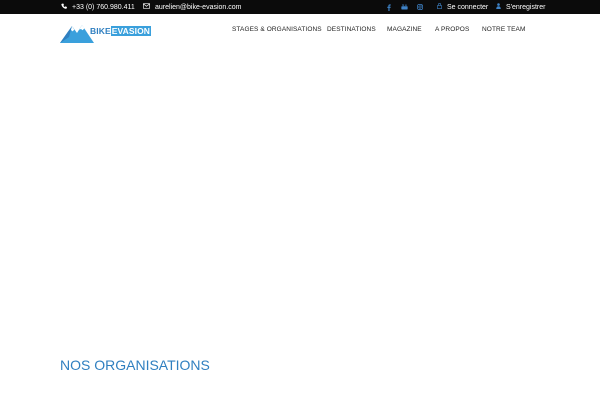 This screenshot has width=600, height=400. I want to click on email-address: aurelien@bike-evasion.com, so click(198, 7).